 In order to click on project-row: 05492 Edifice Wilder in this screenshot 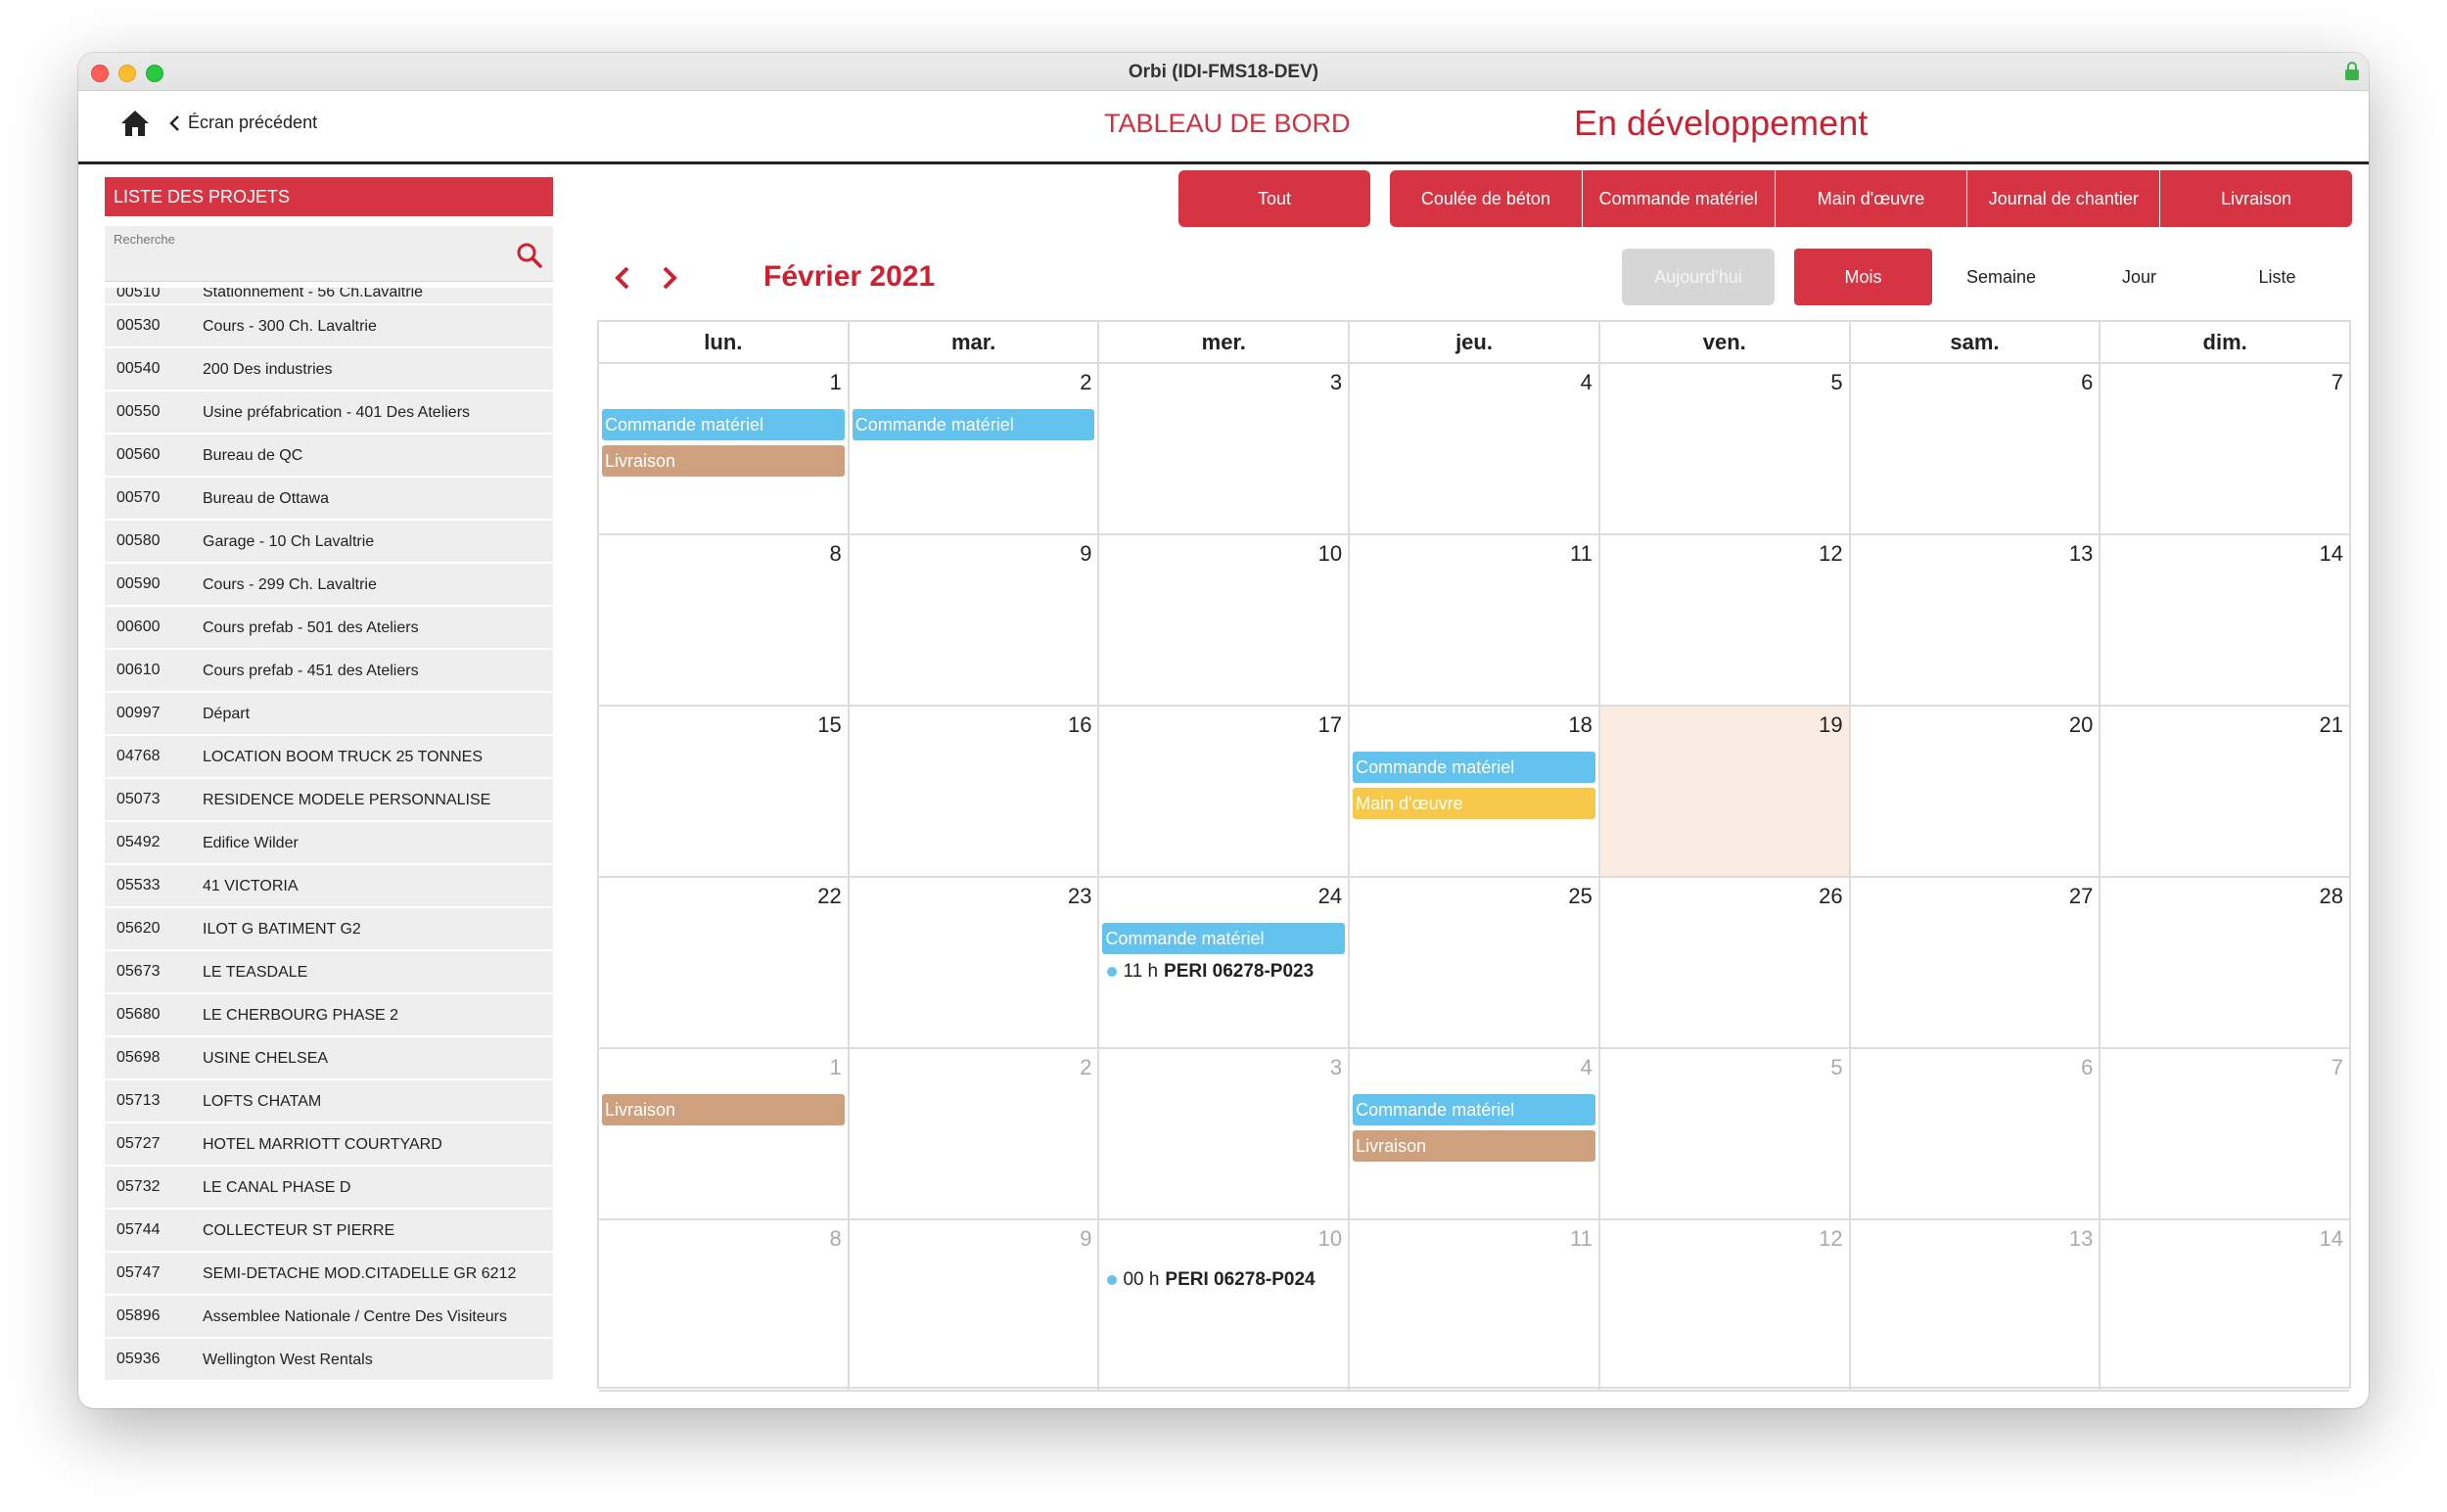, I will do `click(329, 842)`.